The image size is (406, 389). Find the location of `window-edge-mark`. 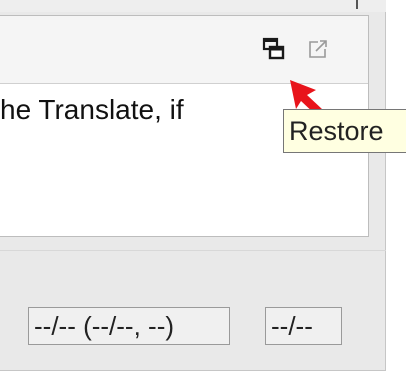

window-edge-mark is located at coordinates (357, 4).